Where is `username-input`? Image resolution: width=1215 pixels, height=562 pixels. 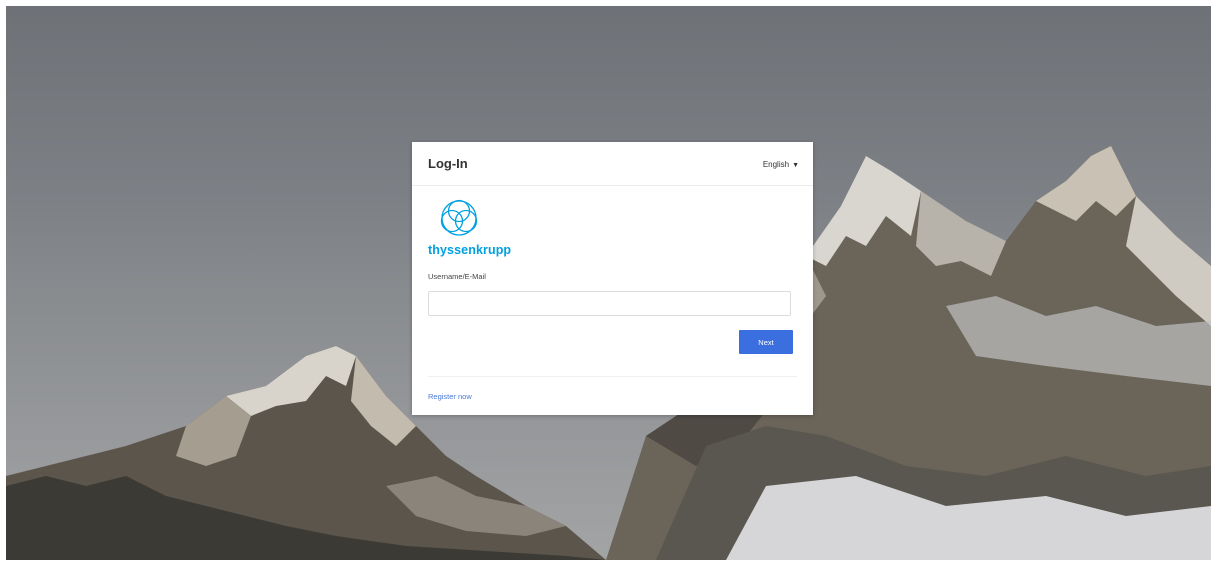
username-input is located at coordinates (609, 303).